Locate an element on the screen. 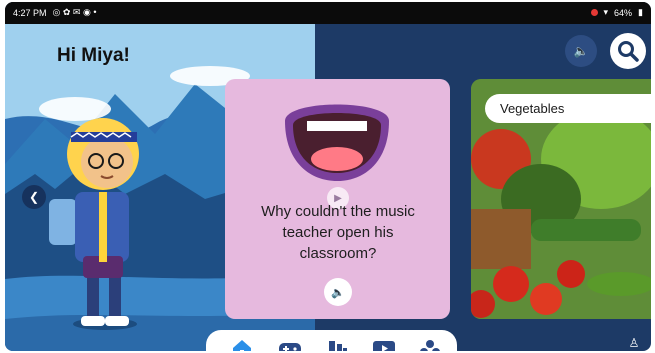 The image size is (655, 353). notification-icons: ◎ ✿ ✉ ◉ • is located at coordinates (74, 12).